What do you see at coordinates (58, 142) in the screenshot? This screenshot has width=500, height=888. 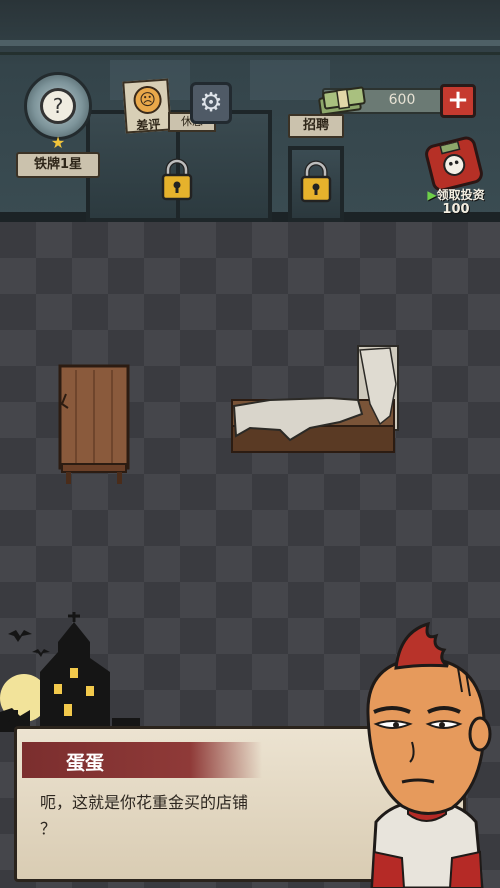 I see `star-icon: ★` at bounding box center [58, 142].